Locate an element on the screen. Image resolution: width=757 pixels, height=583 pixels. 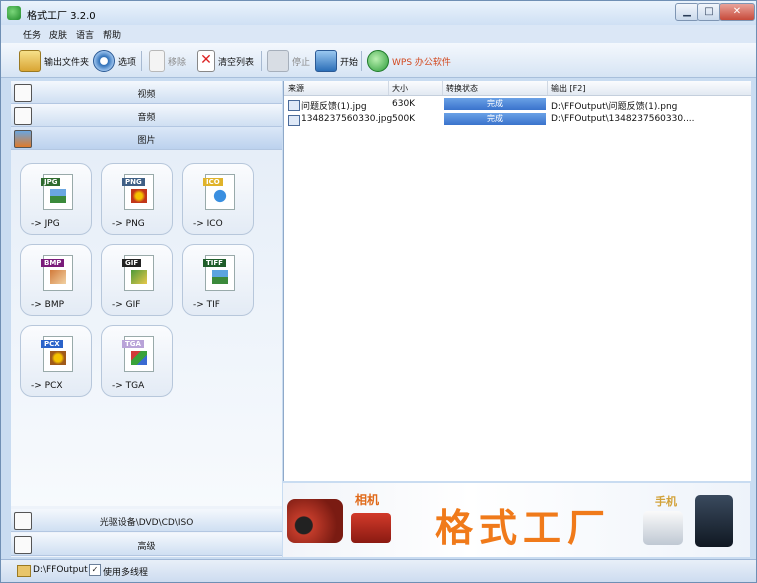
category-video: 视频 is located at coordinates (146, 92).